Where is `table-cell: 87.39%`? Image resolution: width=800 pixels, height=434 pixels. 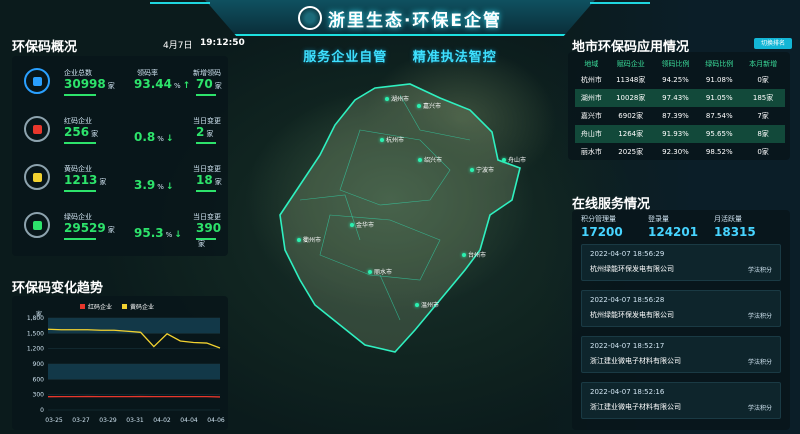 table-cell: 87.39% is located at coordinates (675, 116).